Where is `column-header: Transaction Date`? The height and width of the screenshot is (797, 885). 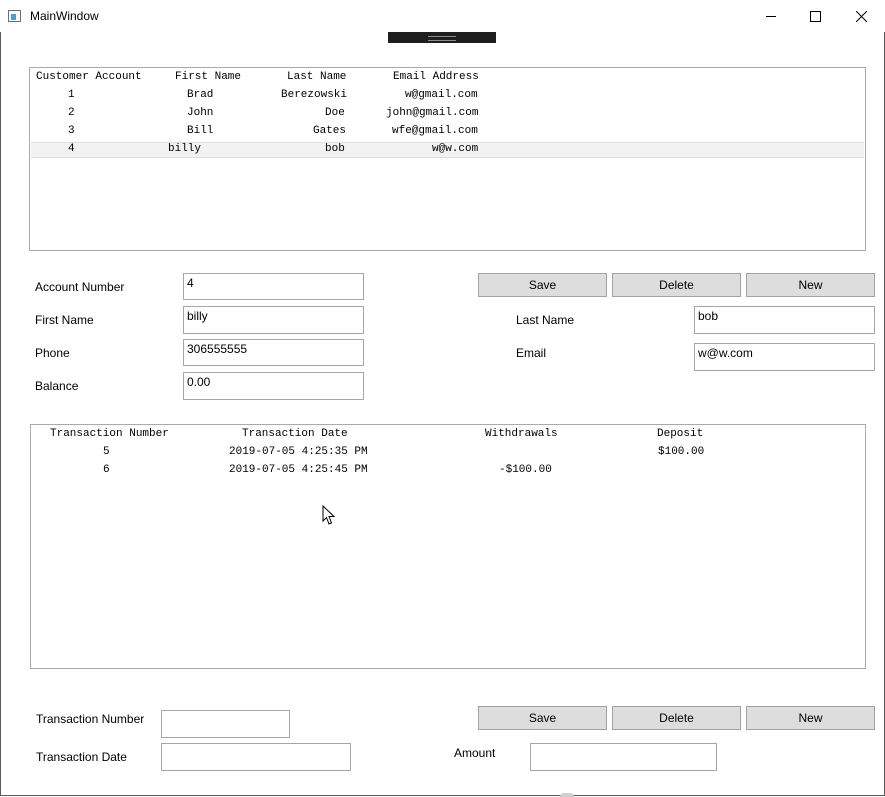 column-header: Transaction Date is located at coordinates (295, 434).